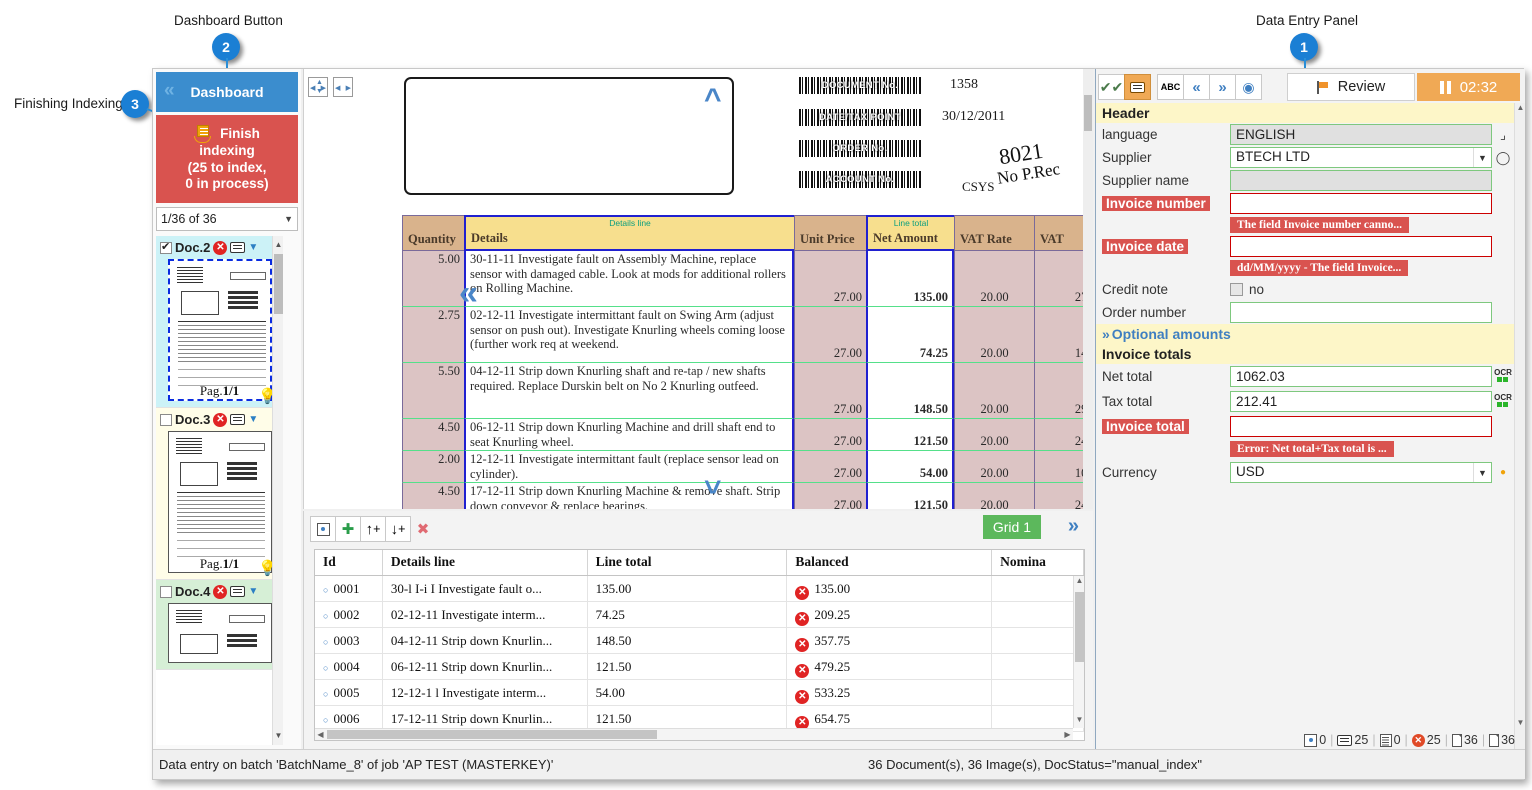  What do you see at coordinates (1248, 87) in the screenshot?
I see `preview-icon: ◉` at bounding box center [1248, 87].